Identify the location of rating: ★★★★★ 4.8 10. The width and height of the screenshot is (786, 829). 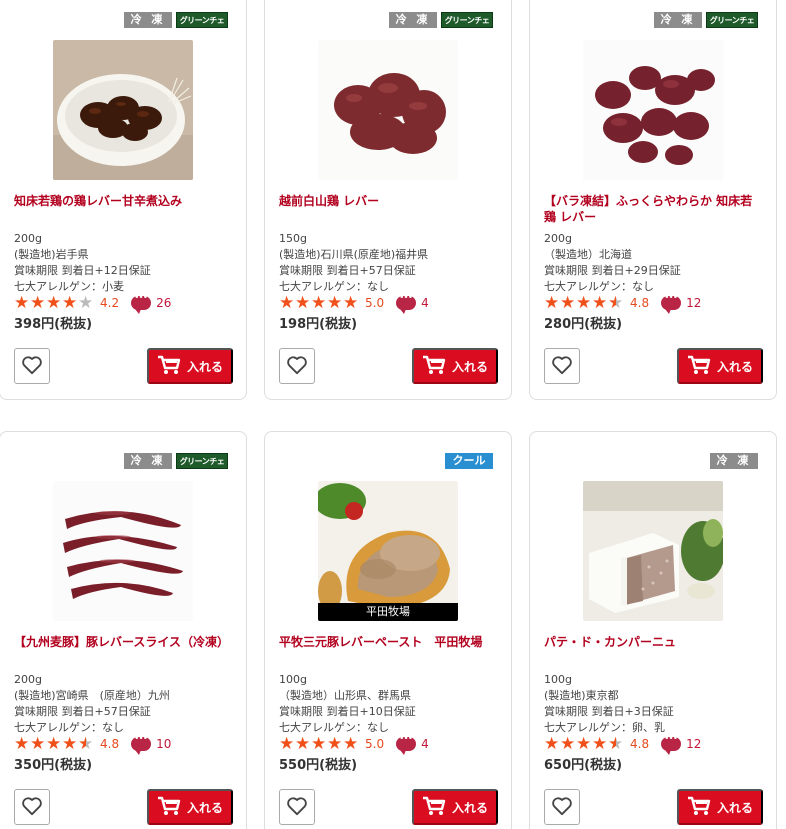
(92, 744).